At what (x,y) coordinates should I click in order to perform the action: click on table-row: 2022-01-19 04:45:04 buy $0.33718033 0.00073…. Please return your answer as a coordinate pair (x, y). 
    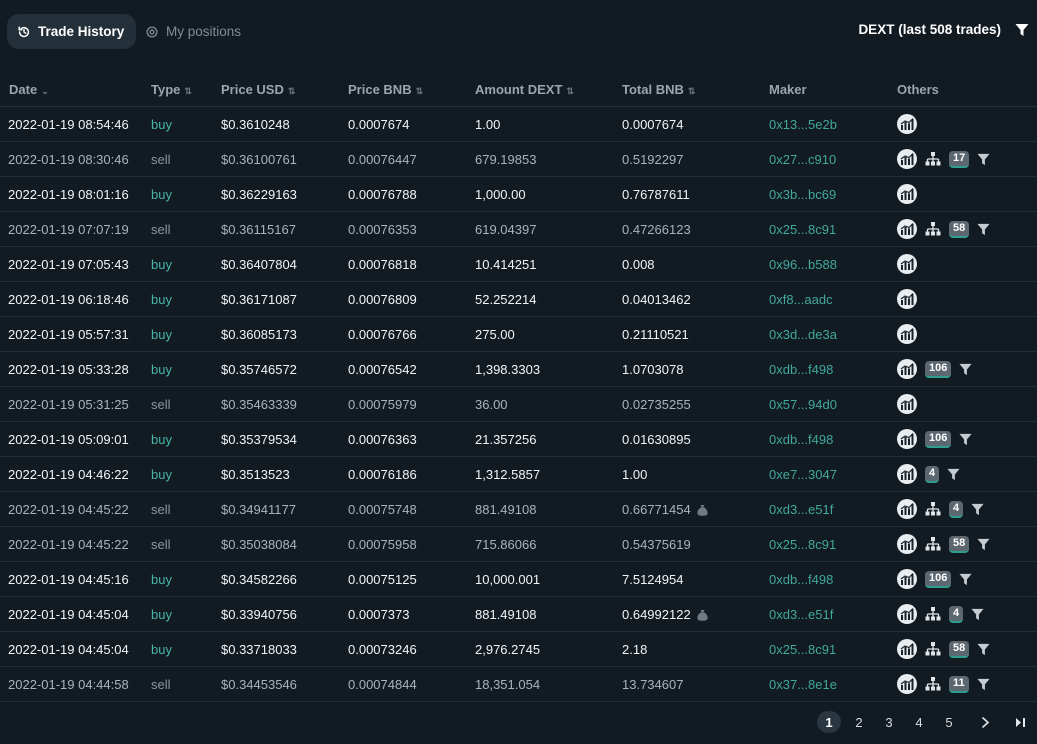
    Looking at the image, I should click on (518, 649).